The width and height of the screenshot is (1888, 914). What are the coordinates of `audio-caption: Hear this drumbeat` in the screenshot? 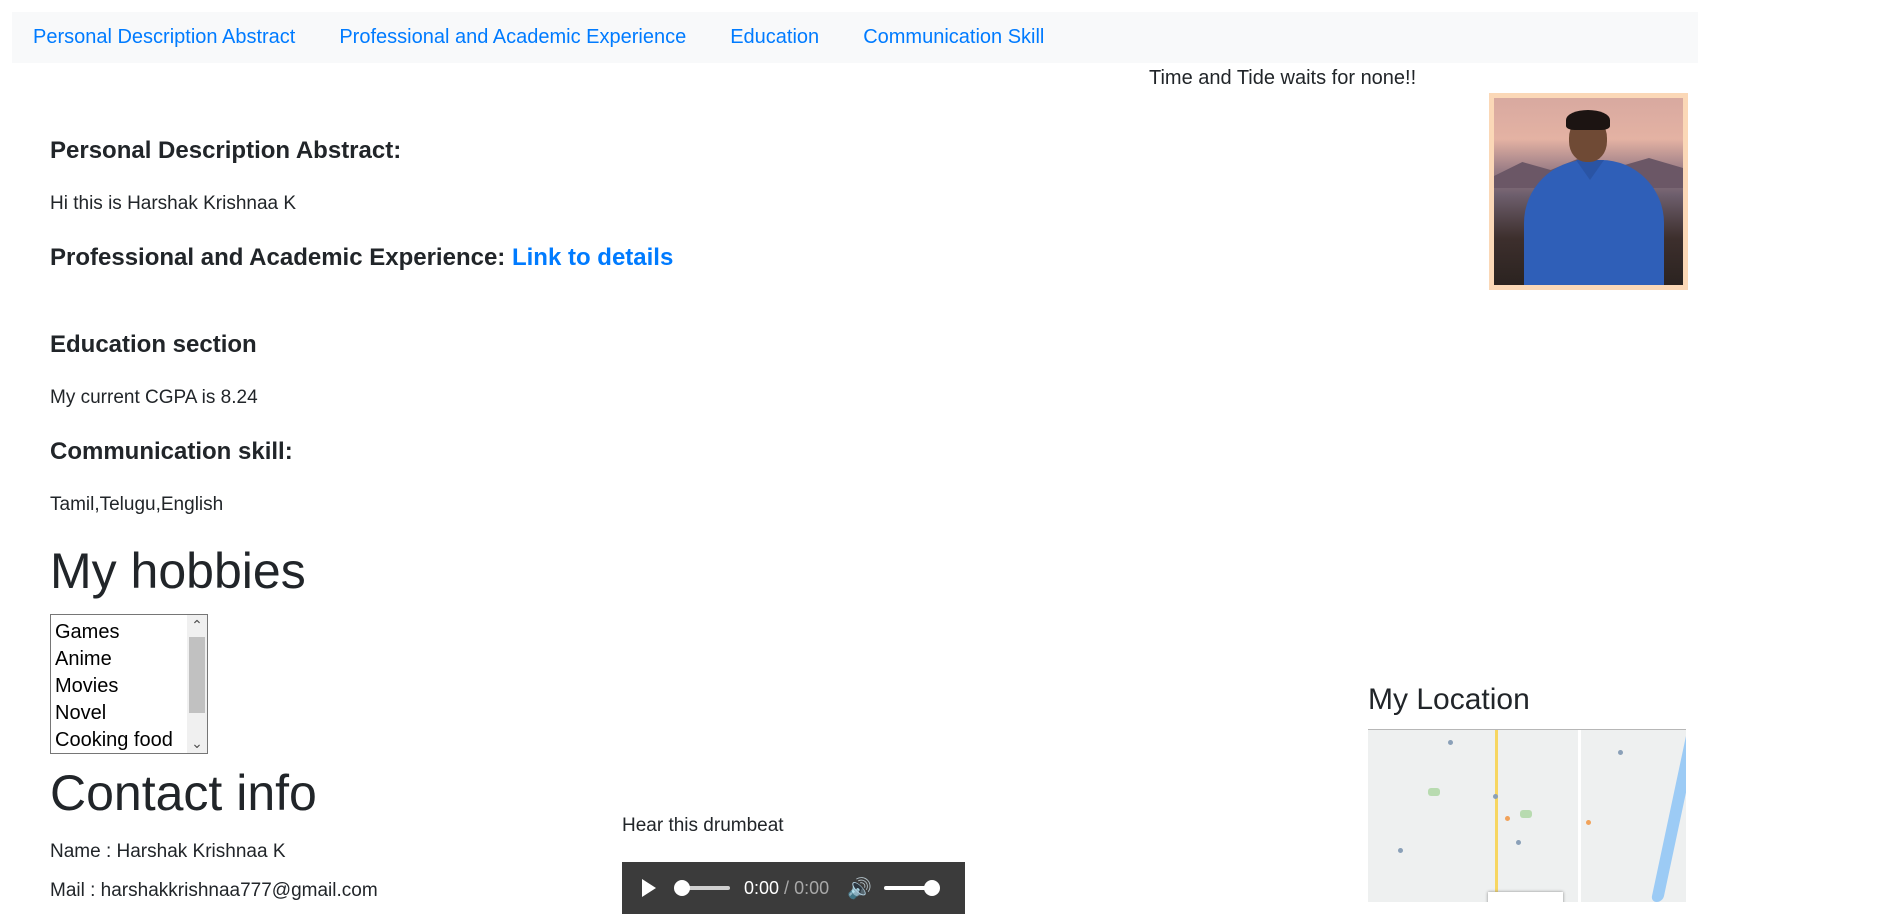 It's located at (703, 825).